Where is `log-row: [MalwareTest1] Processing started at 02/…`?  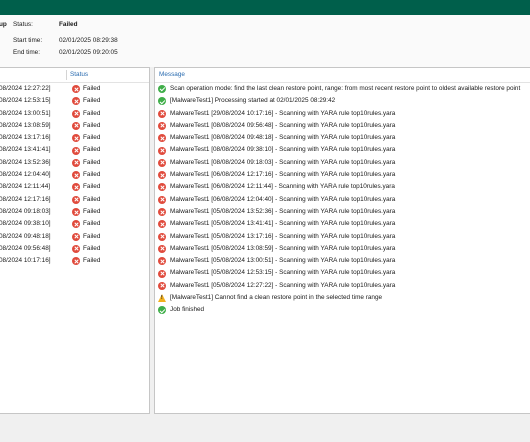 log-row: [MalwareTest1] Processing started at 02/… is located at coordinates (342, 101).